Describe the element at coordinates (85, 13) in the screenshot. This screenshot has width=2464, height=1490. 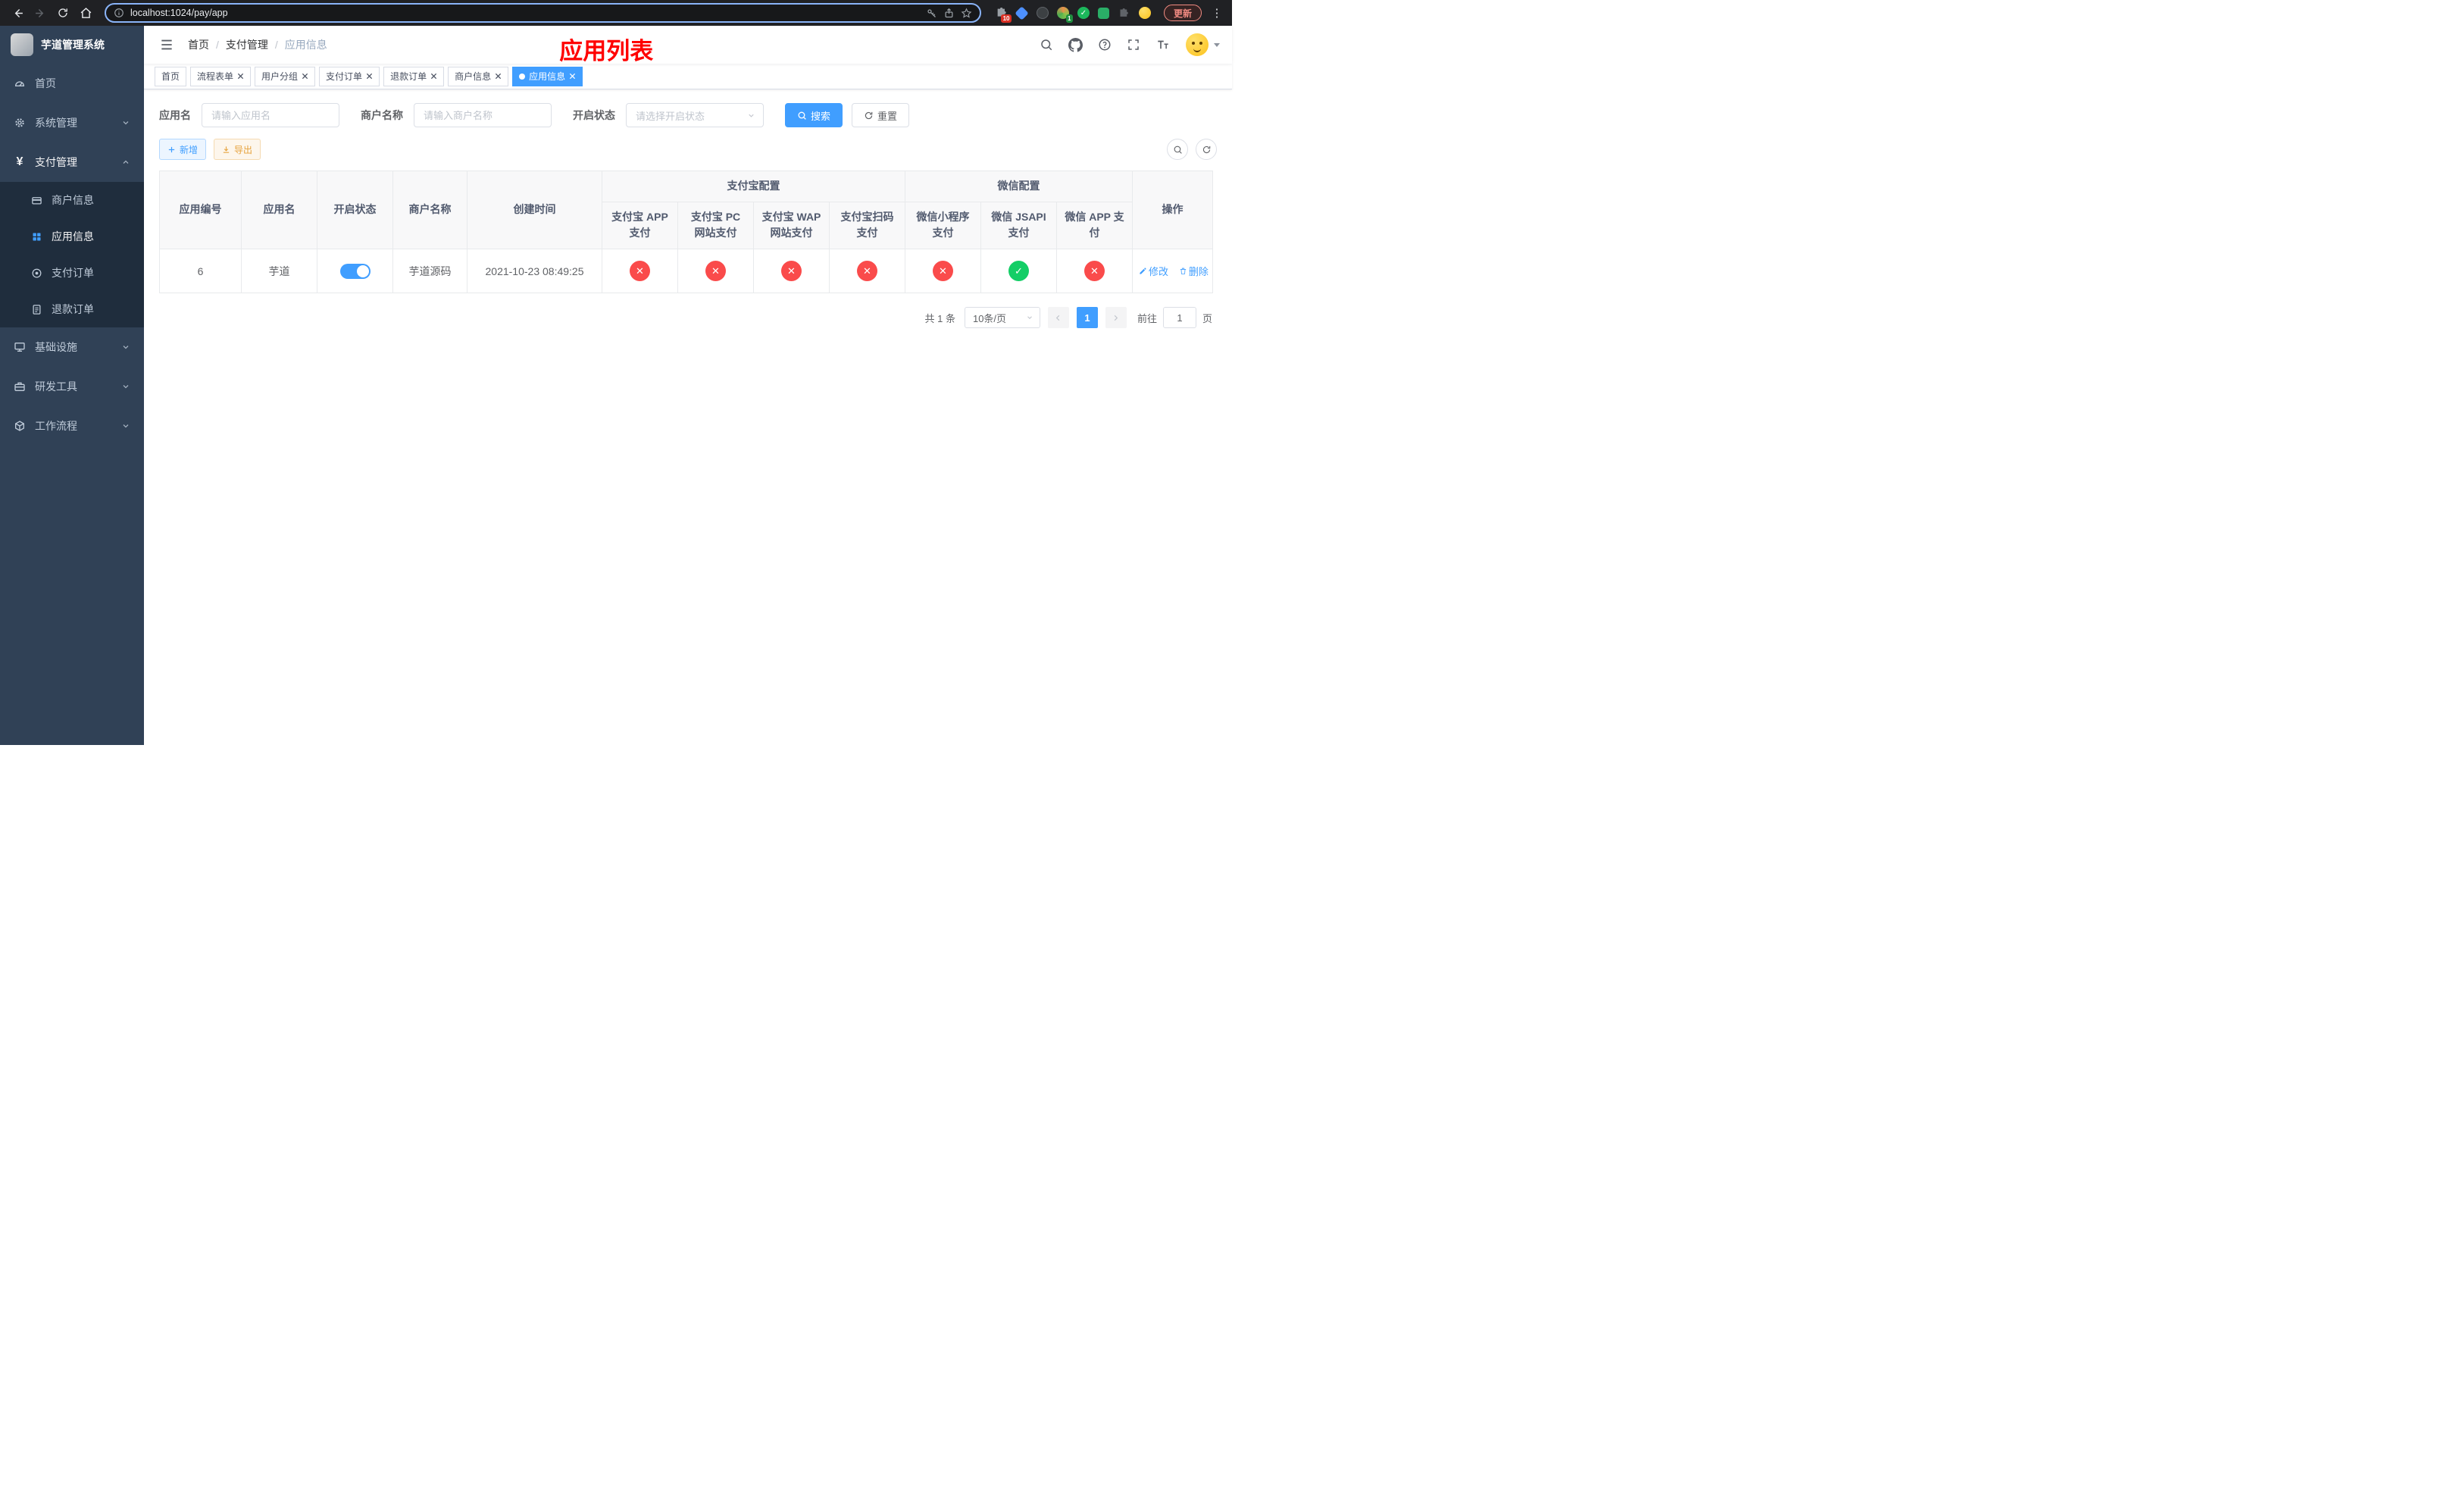
I see `browser-home-button` at that location.